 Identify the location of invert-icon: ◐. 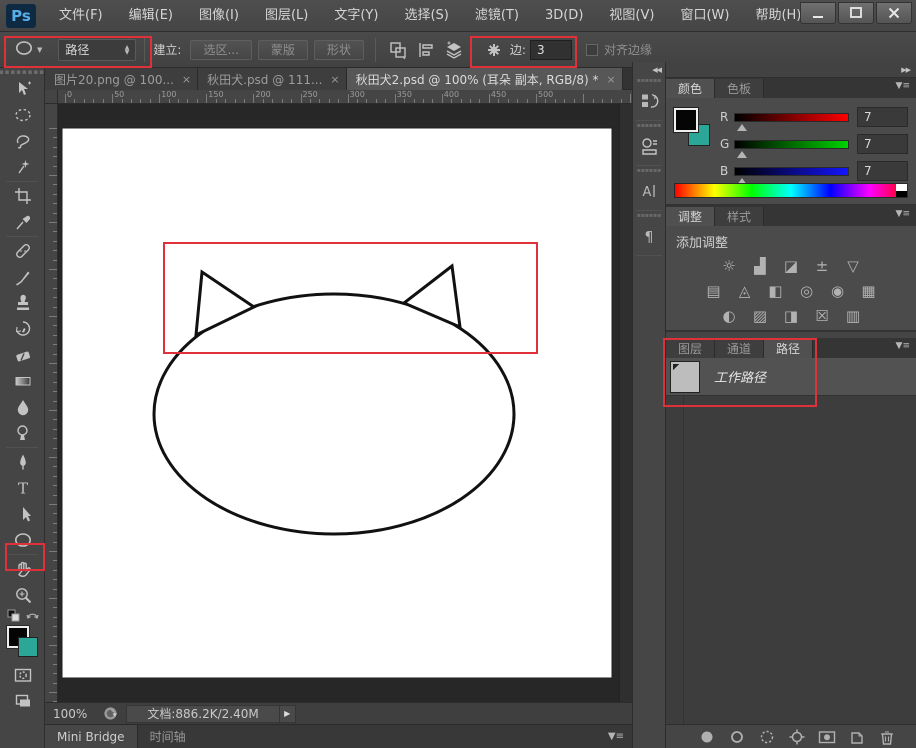
(729, 316).